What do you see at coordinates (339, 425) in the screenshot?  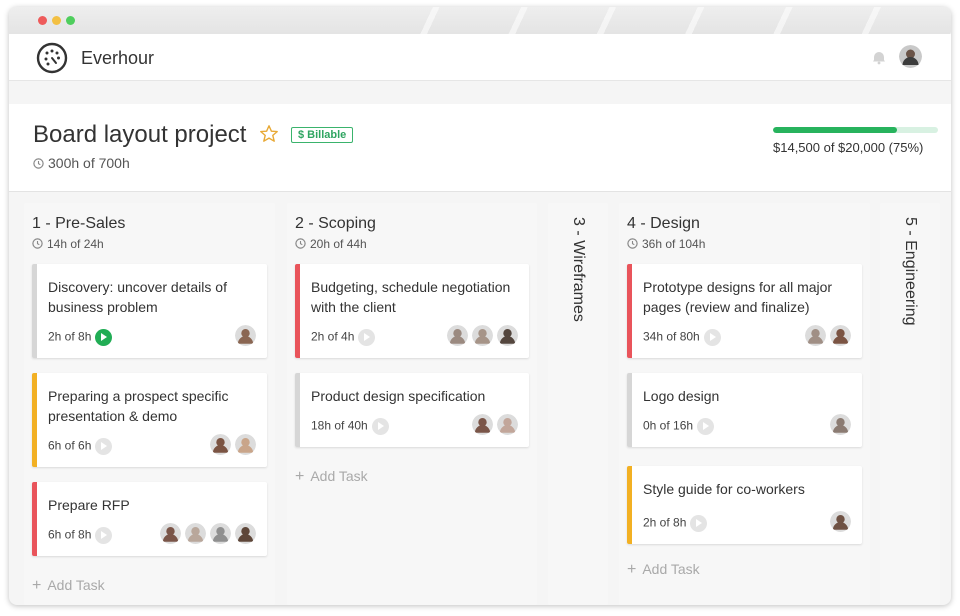 I see `task-hours-text: 18h of 40h` at bounding box center [339, 425].